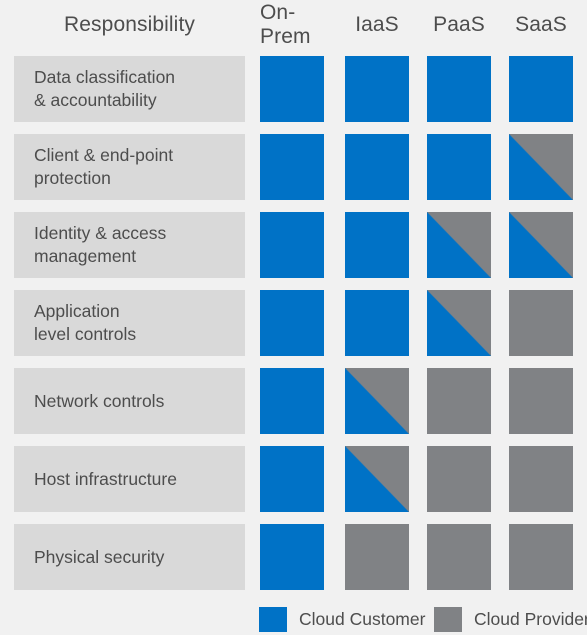 This screenshot has height=635, width=587. I want to click on matrix-legend: Cloud Customer Cloud Provider, so click(293, 619).